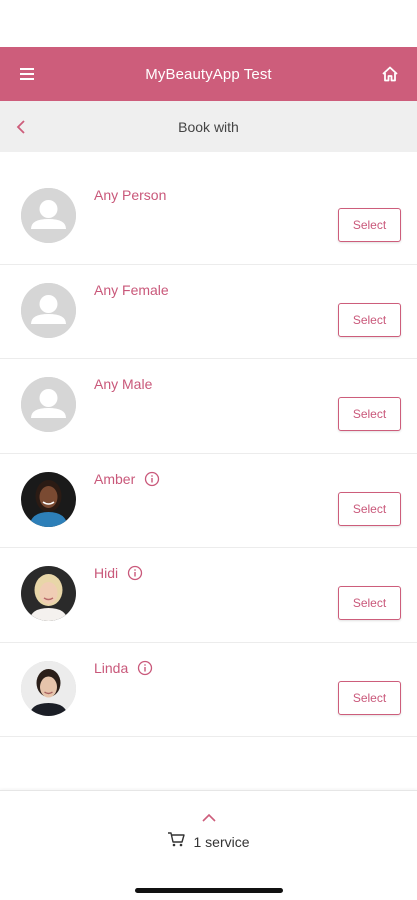  I want to click on list-item: Any Person Select, so click(208, 217).